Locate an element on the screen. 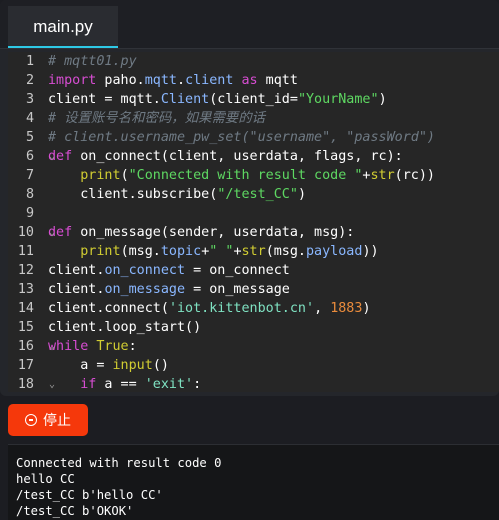 The width and height of the screenshot is (499, 520). code-token: client = mqtt. is located at coordinates (104, 99).